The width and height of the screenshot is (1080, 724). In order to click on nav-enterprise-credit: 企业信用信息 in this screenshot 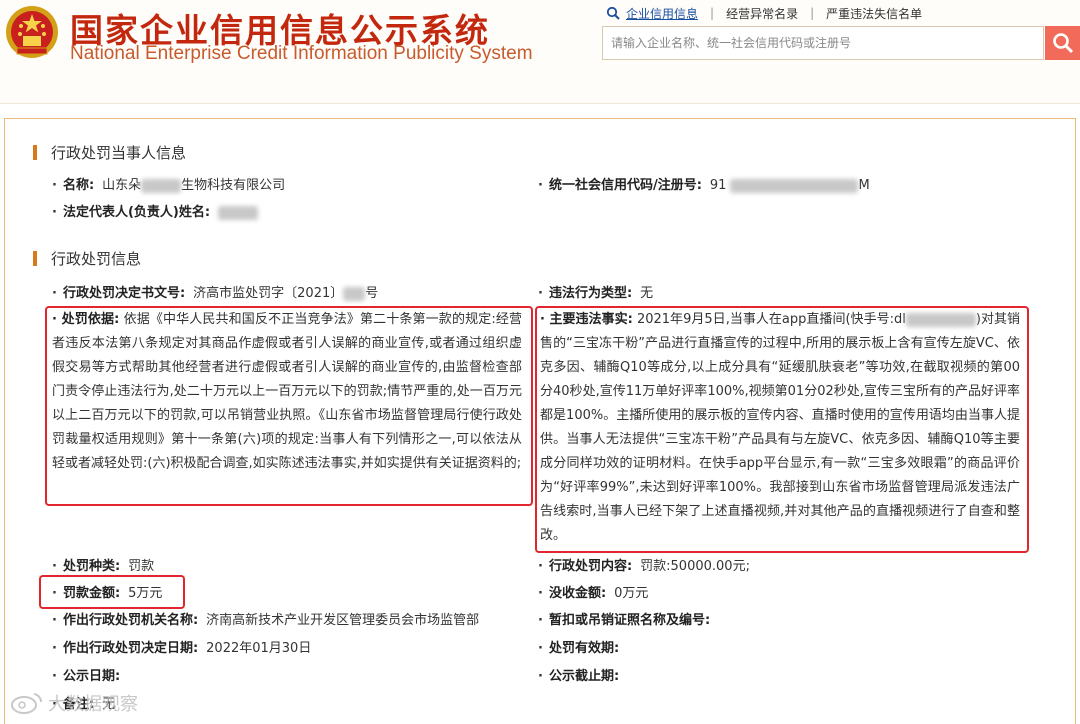, I will do `click(662, 13)`.